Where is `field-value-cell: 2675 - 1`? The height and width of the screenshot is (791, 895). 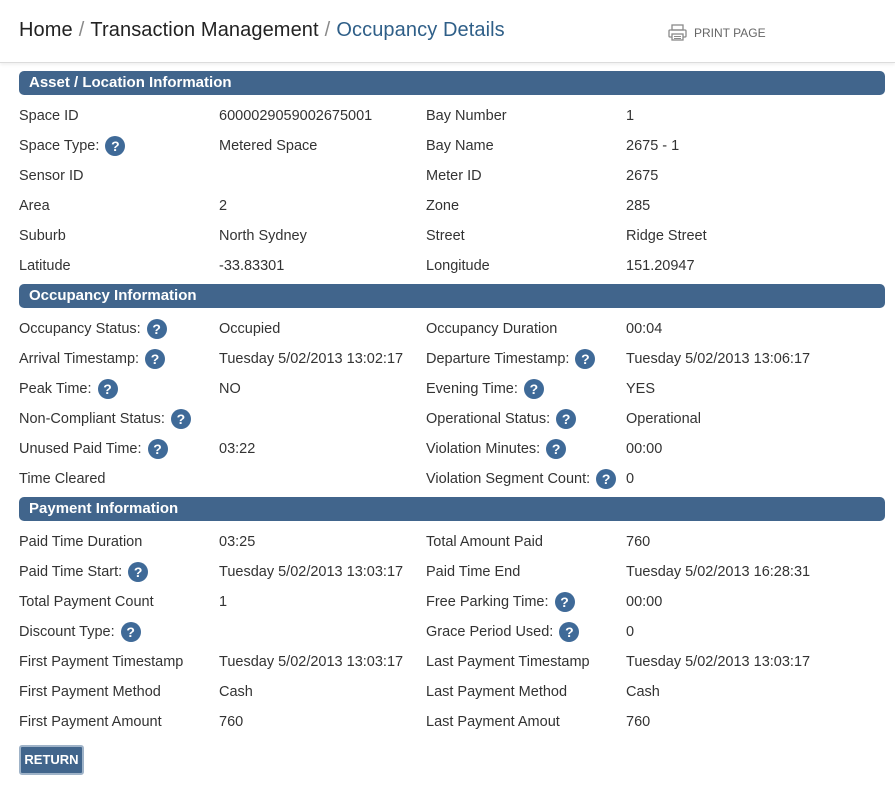 field-value-cell: 2675 - 1 is located at coordinates (652, 146).